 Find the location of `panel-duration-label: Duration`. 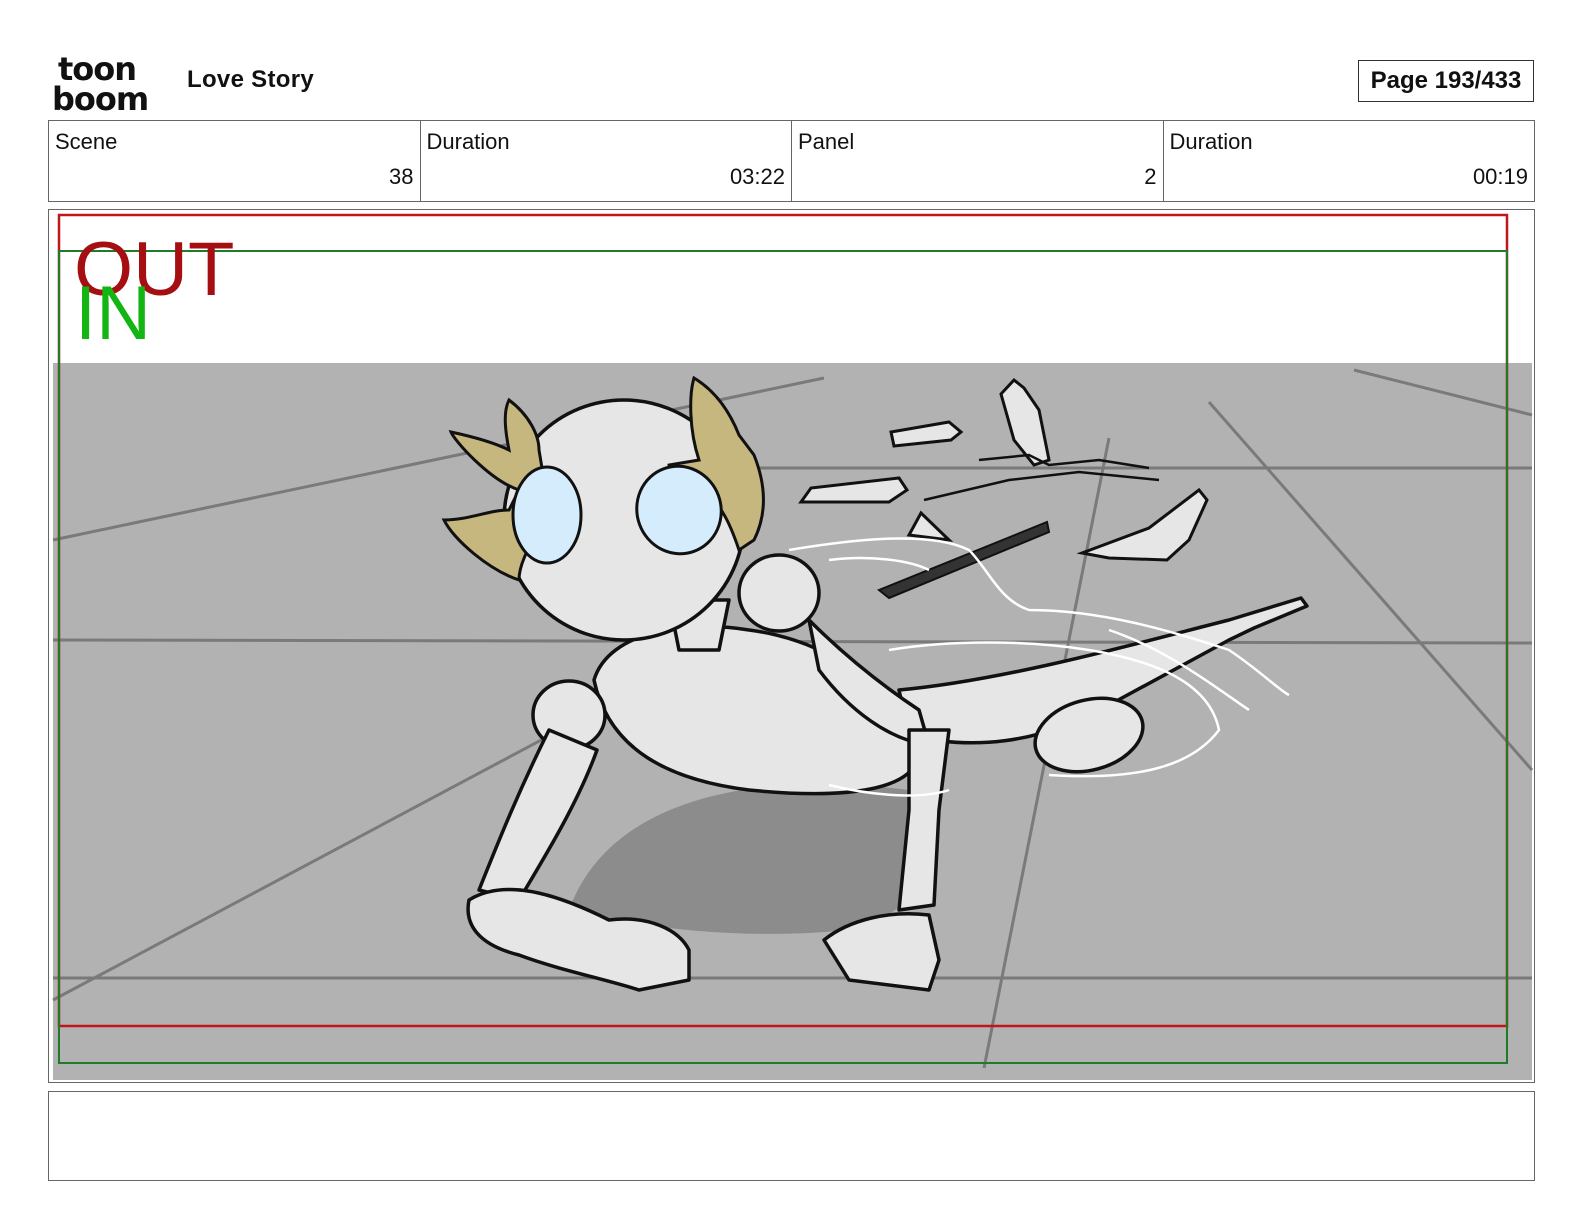

panel-duration-label: Duration is located at coordinates (1211, 141).